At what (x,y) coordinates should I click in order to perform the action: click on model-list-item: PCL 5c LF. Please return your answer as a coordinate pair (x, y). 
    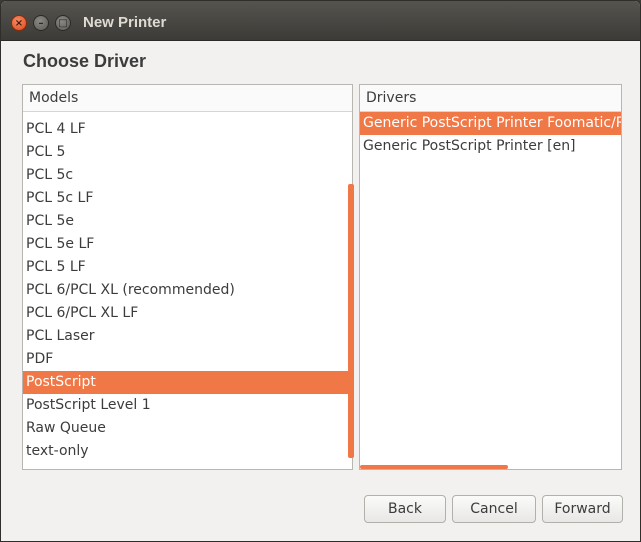
    Looking at the image, I should click on (187, 198).